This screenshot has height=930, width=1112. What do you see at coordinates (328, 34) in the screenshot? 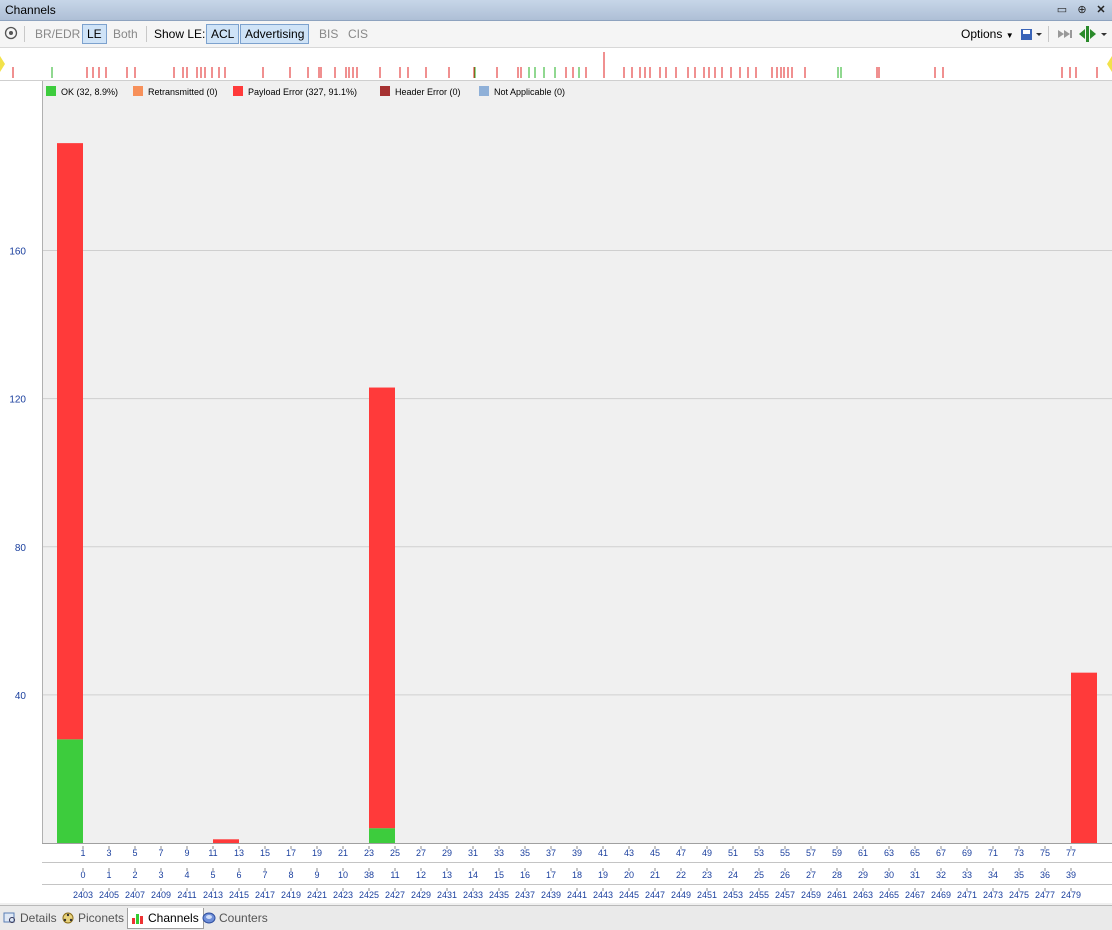
I see `bis-toggle: BIS` at bounding box center [328, 34].